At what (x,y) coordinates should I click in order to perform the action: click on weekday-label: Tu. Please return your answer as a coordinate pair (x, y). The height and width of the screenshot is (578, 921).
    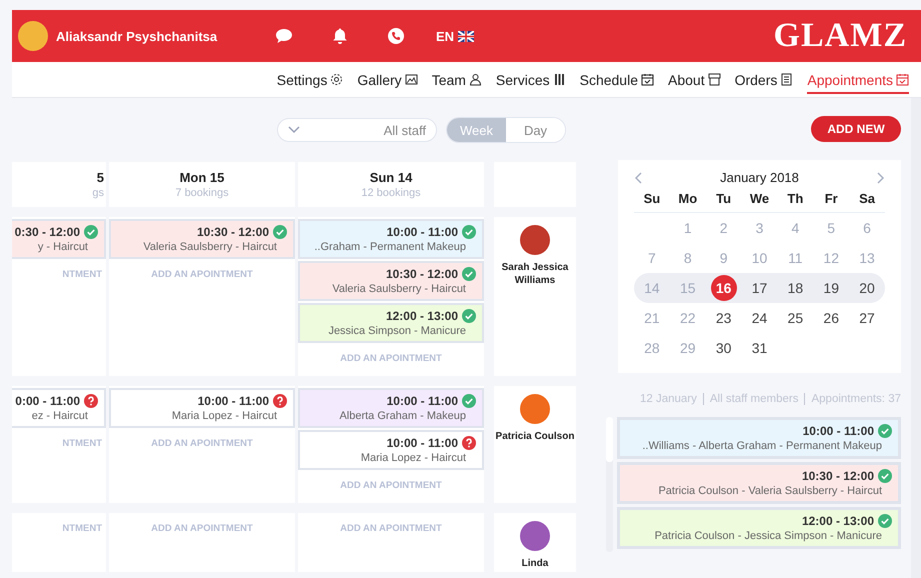
    Looking at the image, I should click on (724, 199).